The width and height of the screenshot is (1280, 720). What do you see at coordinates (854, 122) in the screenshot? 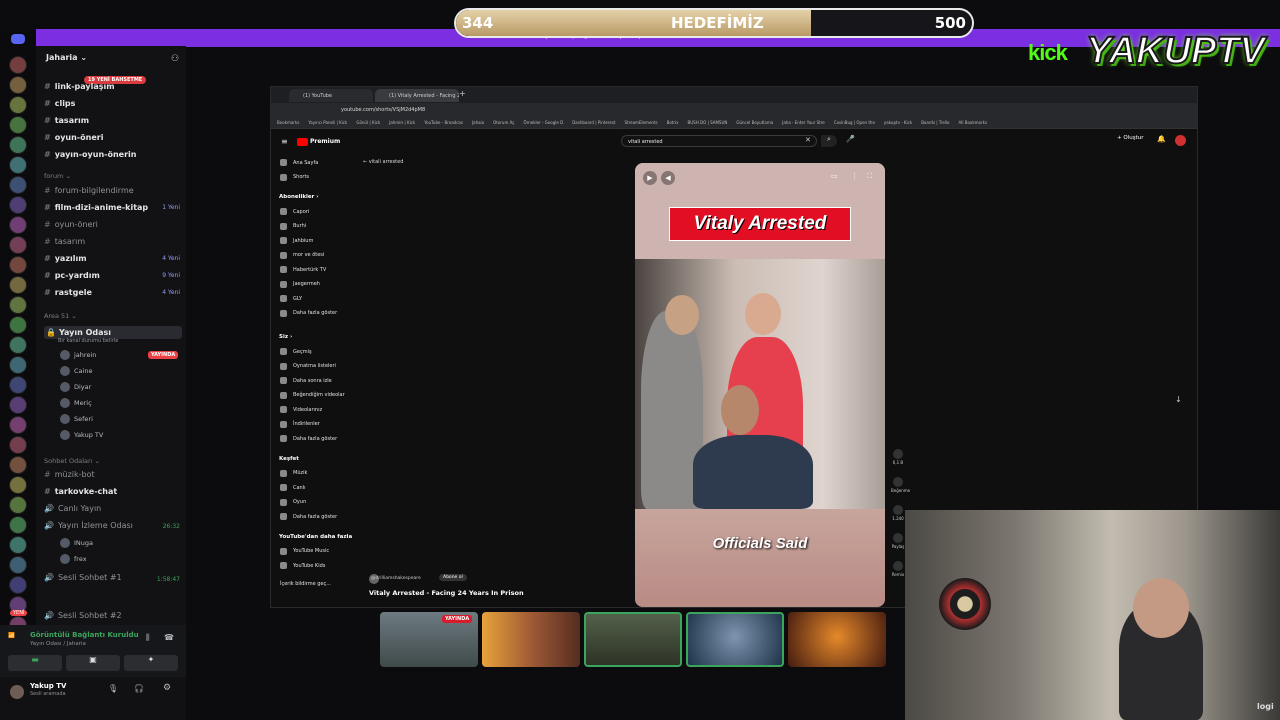
I see `bookmark-item: CasinBug | Open the` at bounding box center [854, 122].